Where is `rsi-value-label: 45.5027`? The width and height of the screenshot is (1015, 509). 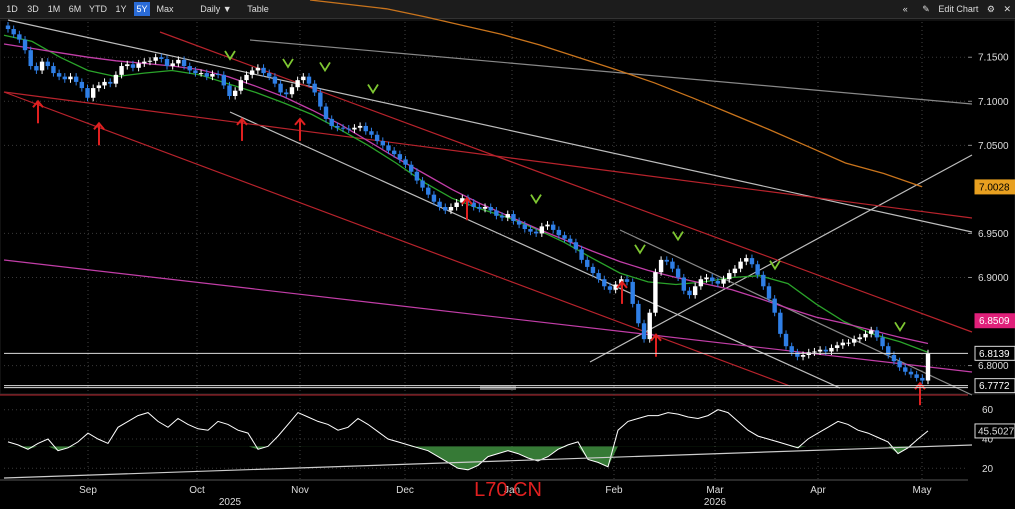
rsi-value-label: 45.5027 is located at coordinates (996, 431).